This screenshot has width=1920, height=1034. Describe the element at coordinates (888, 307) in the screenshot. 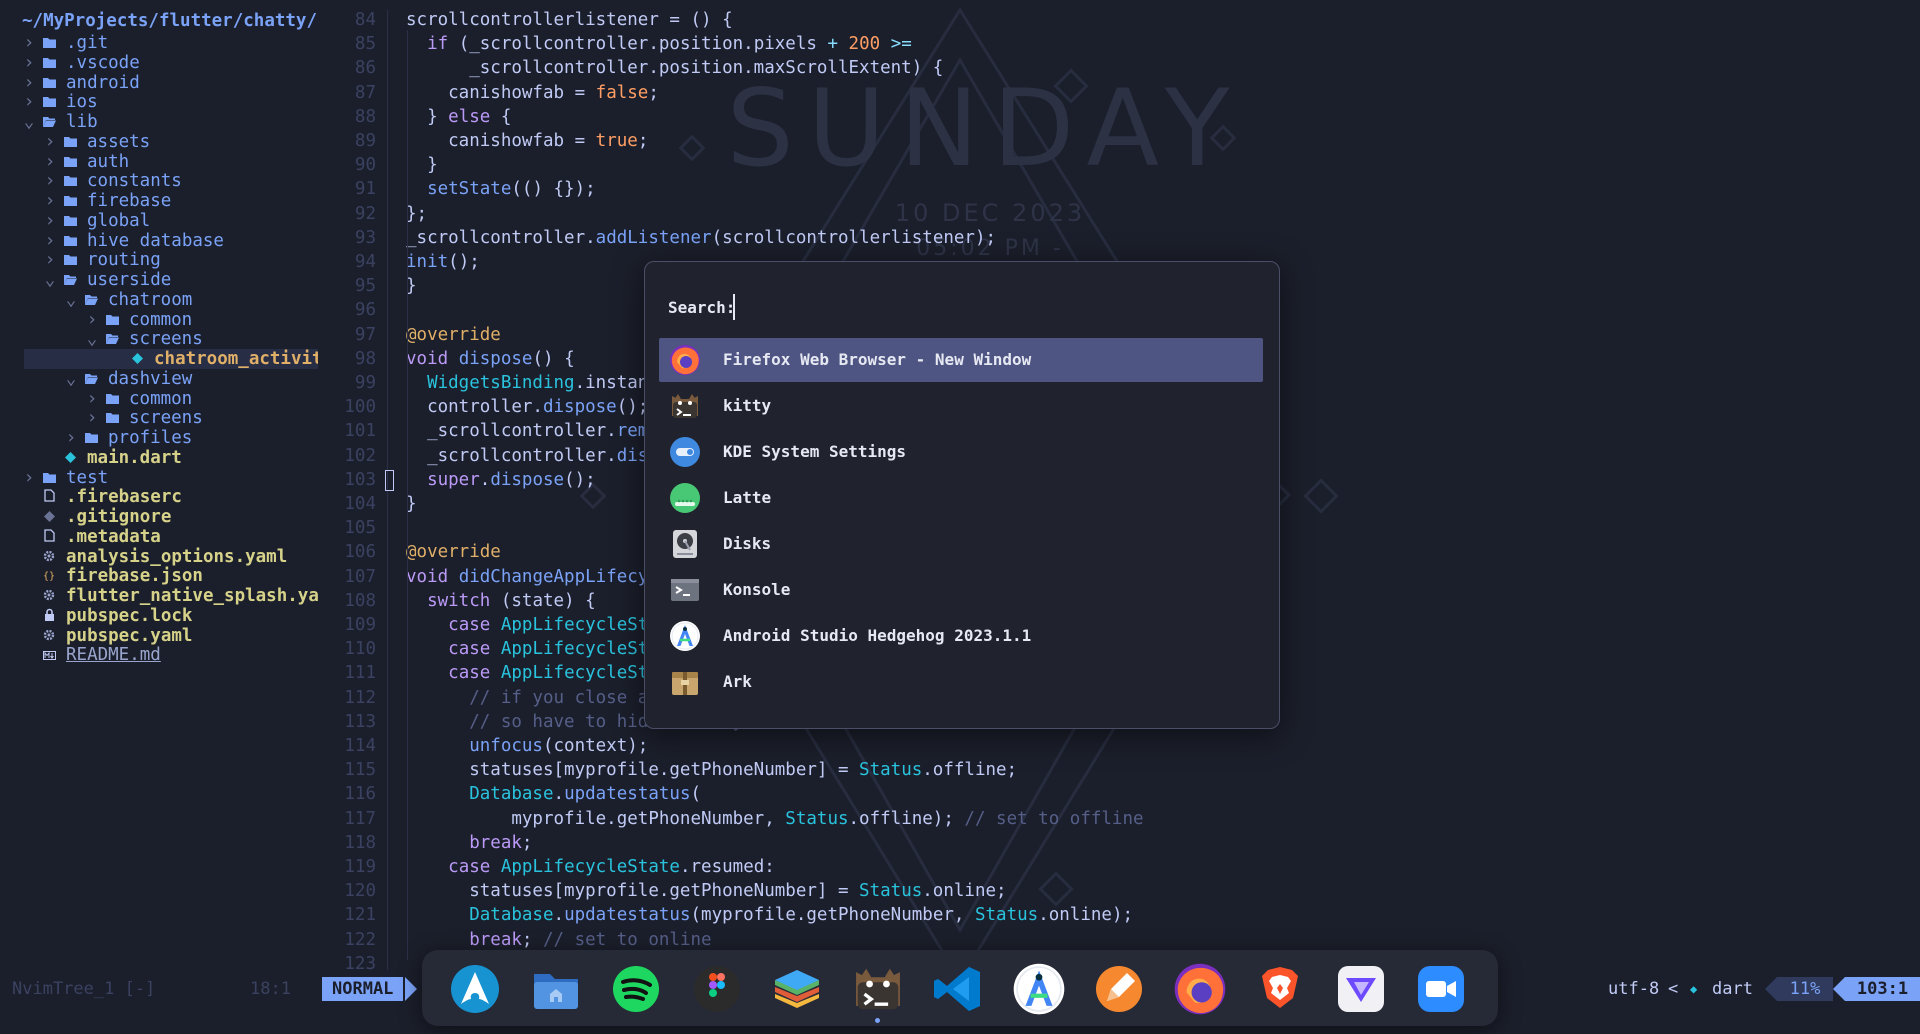

I see `search-input` at that location.